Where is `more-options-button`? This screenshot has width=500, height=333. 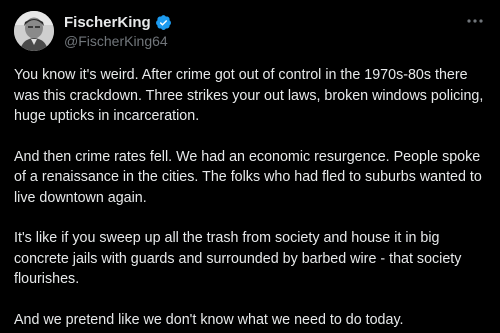 more-options-button is located at coordinates (475, 21).